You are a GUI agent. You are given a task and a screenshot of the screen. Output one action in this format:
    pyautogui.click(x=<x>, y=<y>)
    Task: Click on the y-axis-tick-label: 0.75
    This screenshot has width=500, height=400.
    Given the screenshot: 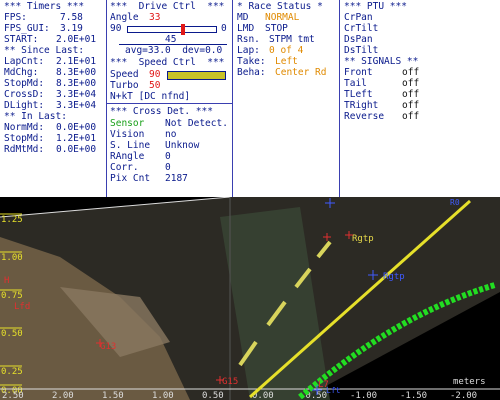 What is the action you would take?
    pyautogui.click(x=12, y=296)
    